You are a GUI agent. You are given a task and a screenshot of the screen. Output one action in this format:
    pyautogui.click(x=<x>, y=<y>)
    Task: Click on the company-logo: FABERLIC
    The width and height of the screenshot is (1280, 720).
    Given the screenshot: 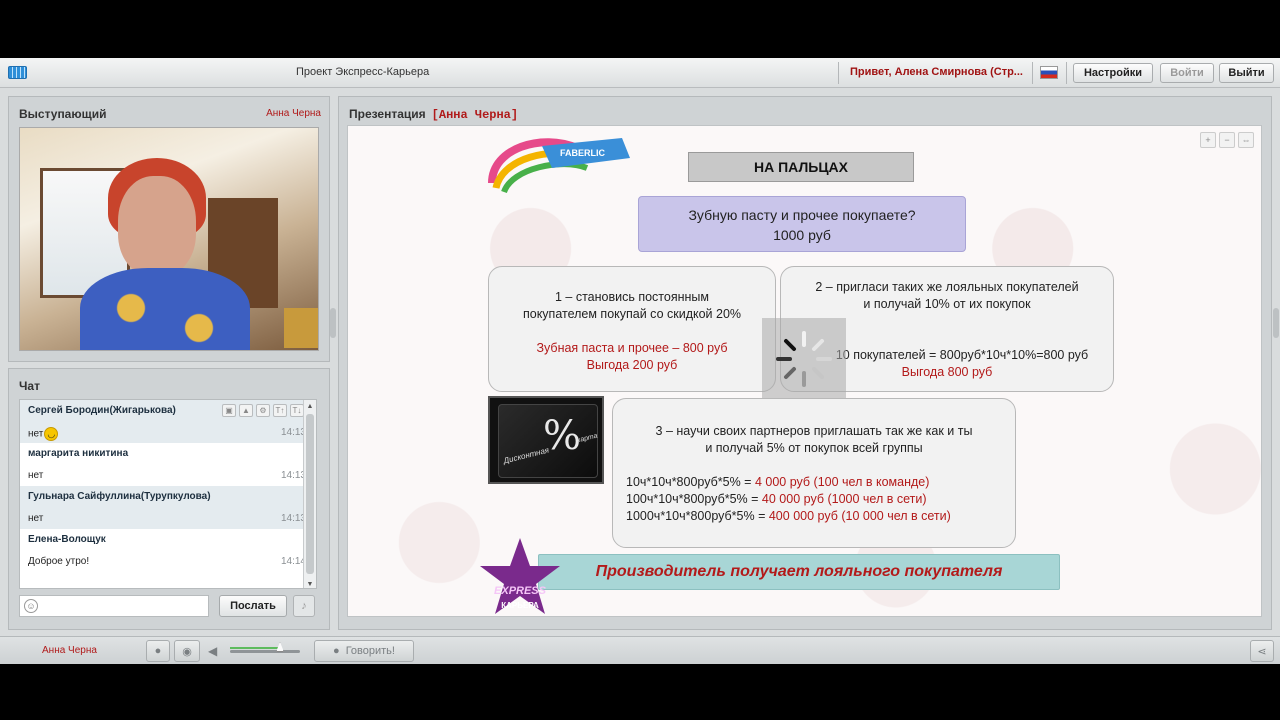 What is the action you would take?
    pyautogui.click(x=559, y=166)
    